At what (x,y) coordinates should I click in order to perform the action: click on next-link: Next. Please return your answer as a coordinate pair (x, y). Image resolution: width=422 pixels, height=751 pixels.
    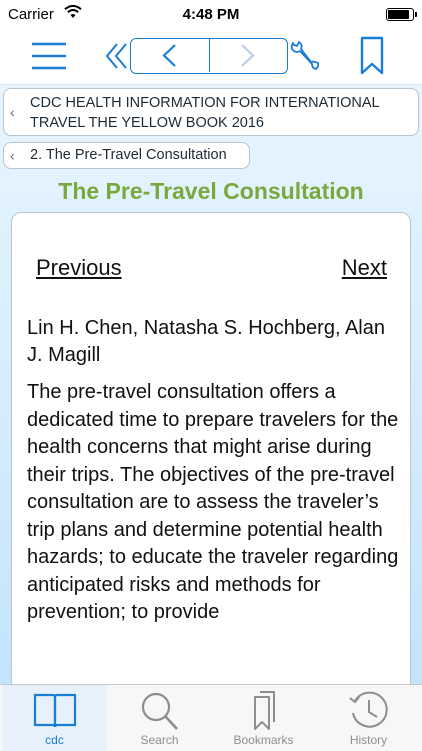
    Looking at the image, I should click on (364, 268).